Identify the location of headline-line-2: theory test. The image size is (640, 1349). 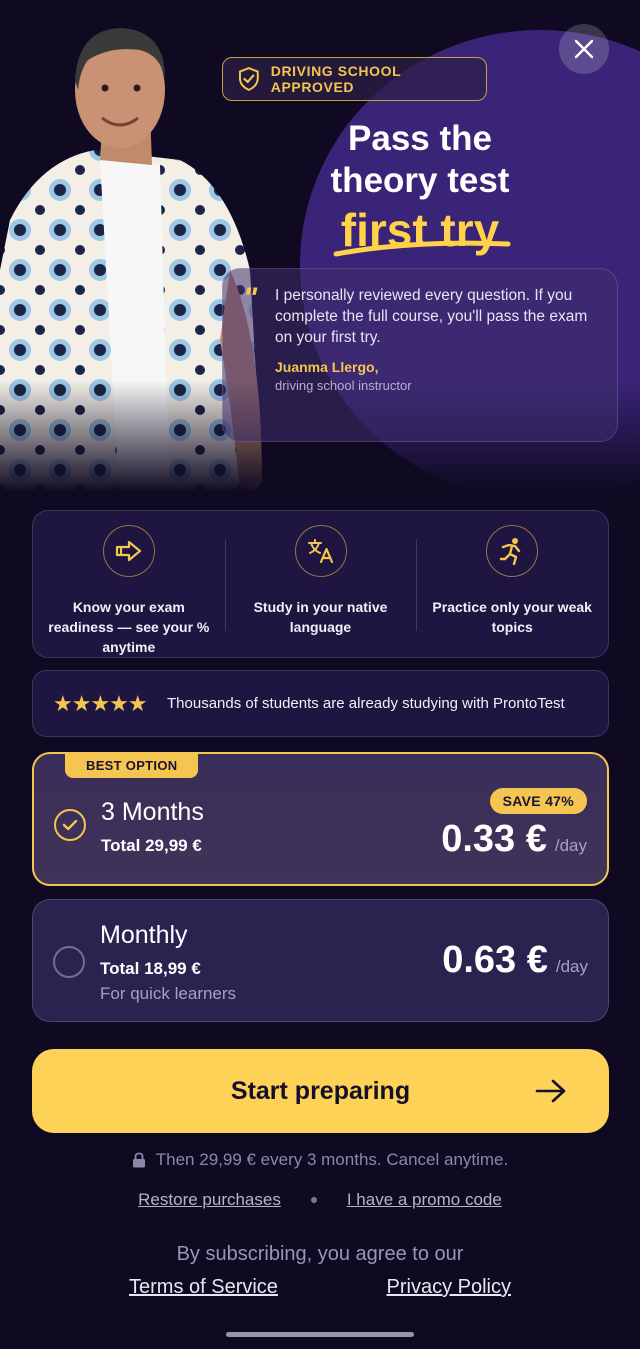
(420, 180).